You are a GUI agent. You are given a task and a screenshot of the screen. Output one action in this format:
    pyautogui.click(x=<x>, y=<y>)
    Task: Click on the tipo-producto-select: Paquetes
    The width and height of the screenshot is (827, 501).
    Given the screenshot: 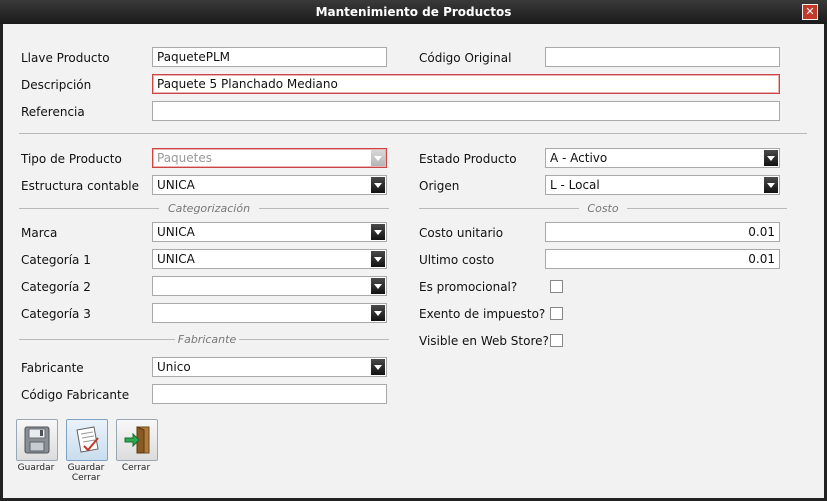 What is the action you would take?
    pyautogui.click(x=269, y=158)
    